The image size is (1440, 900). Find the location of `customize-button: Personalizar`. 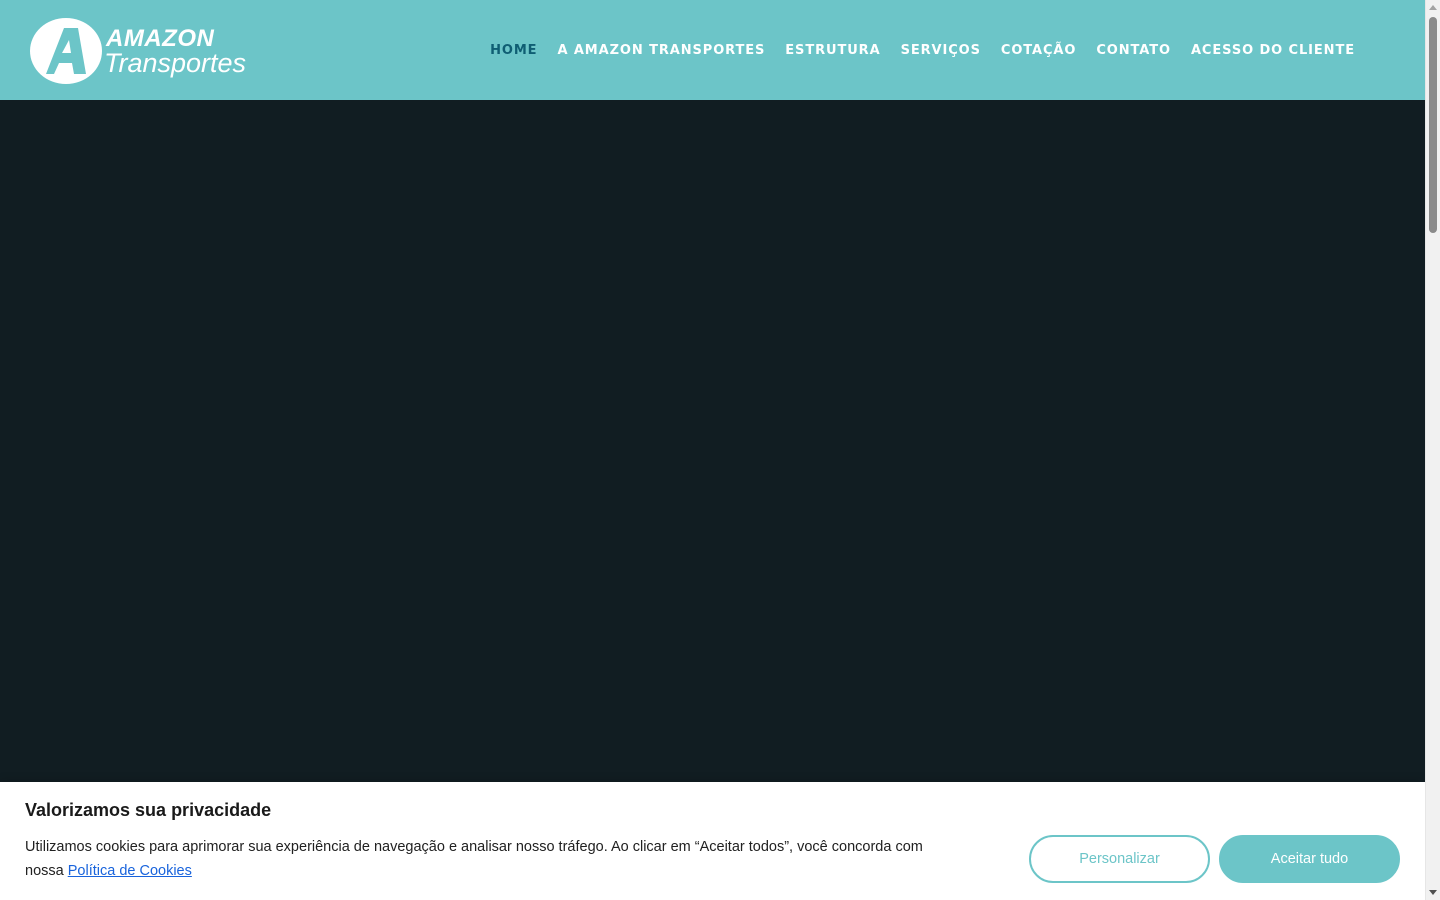

customize-button: Personalizar is located at coordinates (1119, 859).